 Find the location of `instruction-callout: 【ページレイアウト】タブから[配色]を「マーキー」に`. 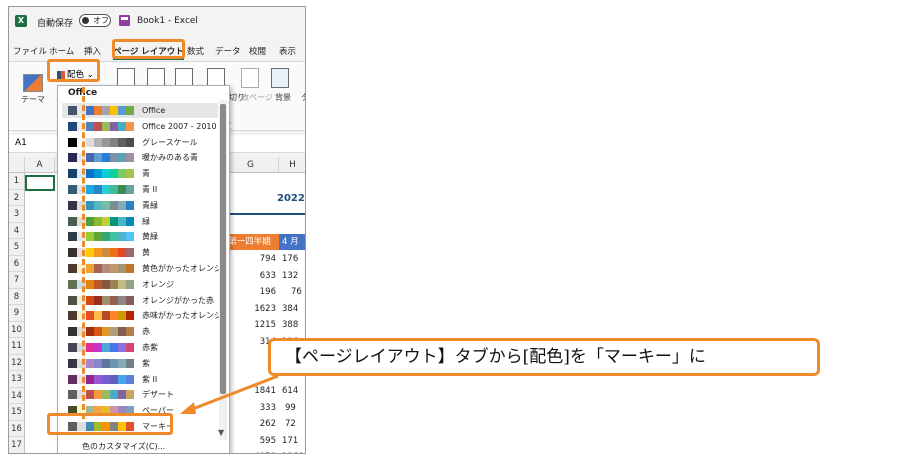

instruction-callout: 【ページレイアウト】タブから[配色]を「マーキー」に is located at coordinates (544, 357).